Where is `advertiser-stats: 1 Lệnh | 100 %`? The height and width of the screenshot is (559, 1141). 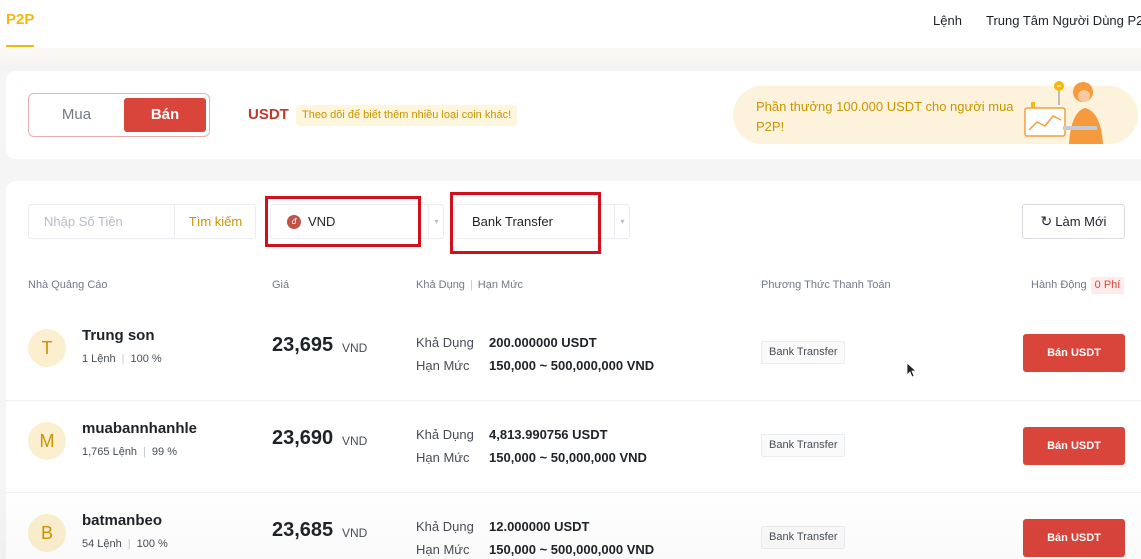 advertiser-stats: 1 Lệnh | 100 % is located at coordinates (122, 359).